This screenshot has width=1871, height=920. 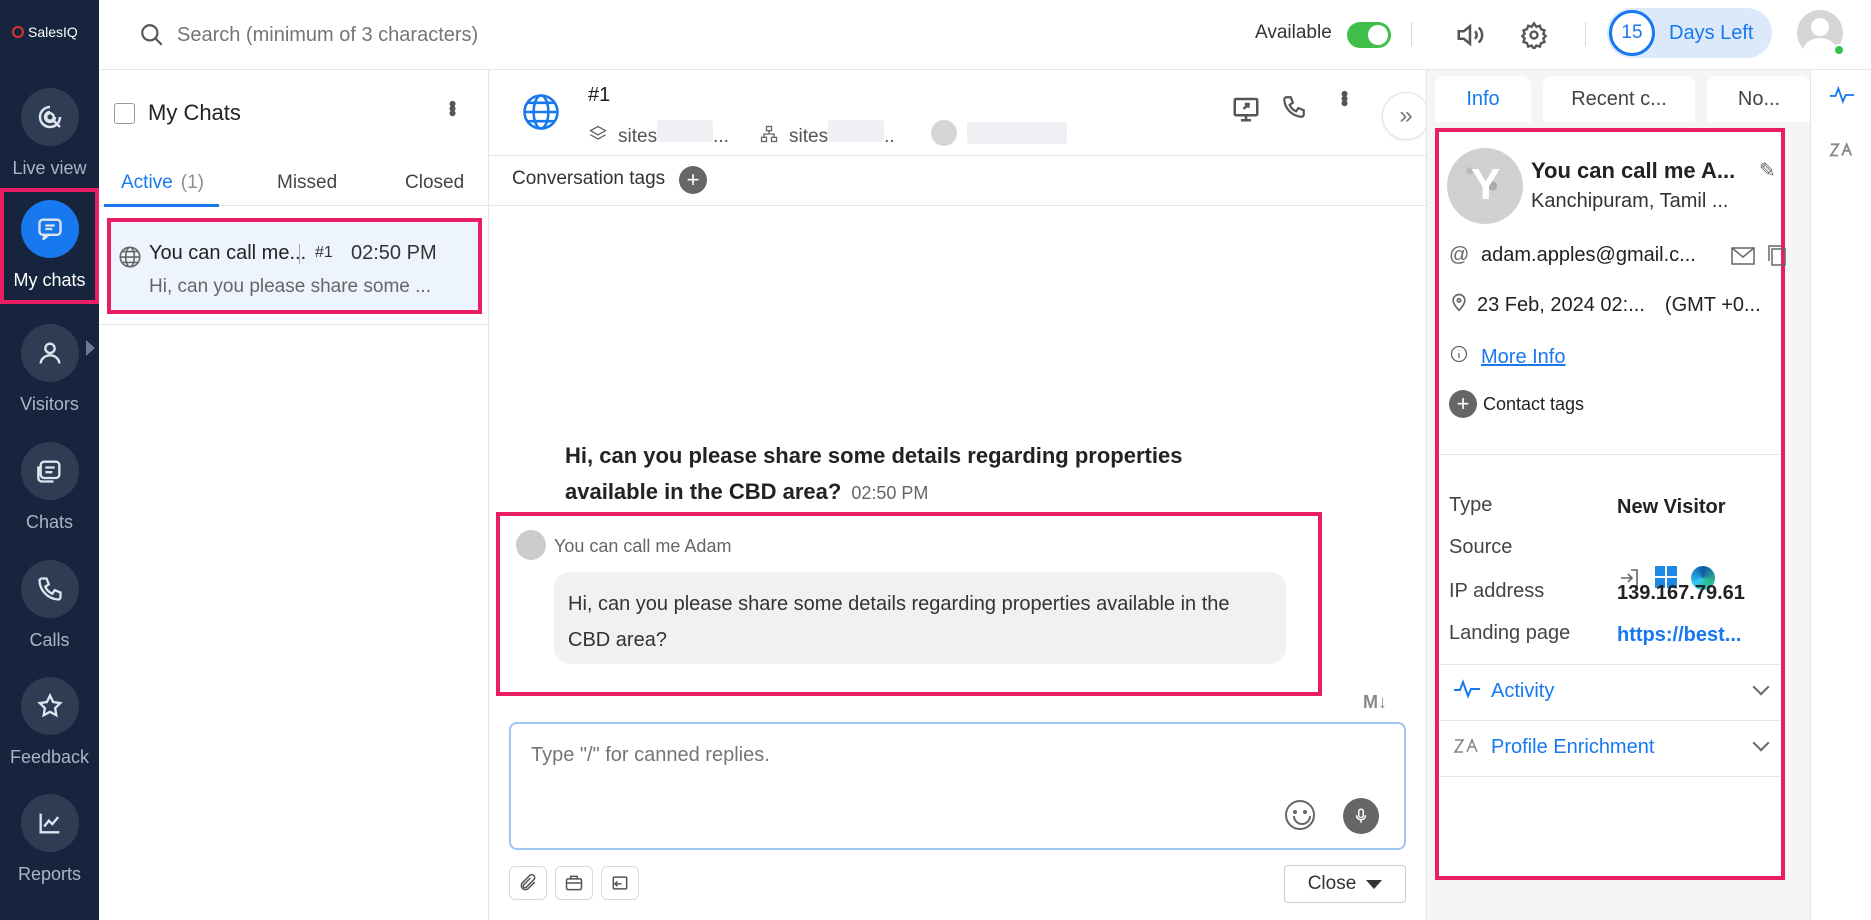 What do you see at coordinates (1469, 747) in the screenshot?
I see `enrichment-icon` at bounding box center [1469, 747].